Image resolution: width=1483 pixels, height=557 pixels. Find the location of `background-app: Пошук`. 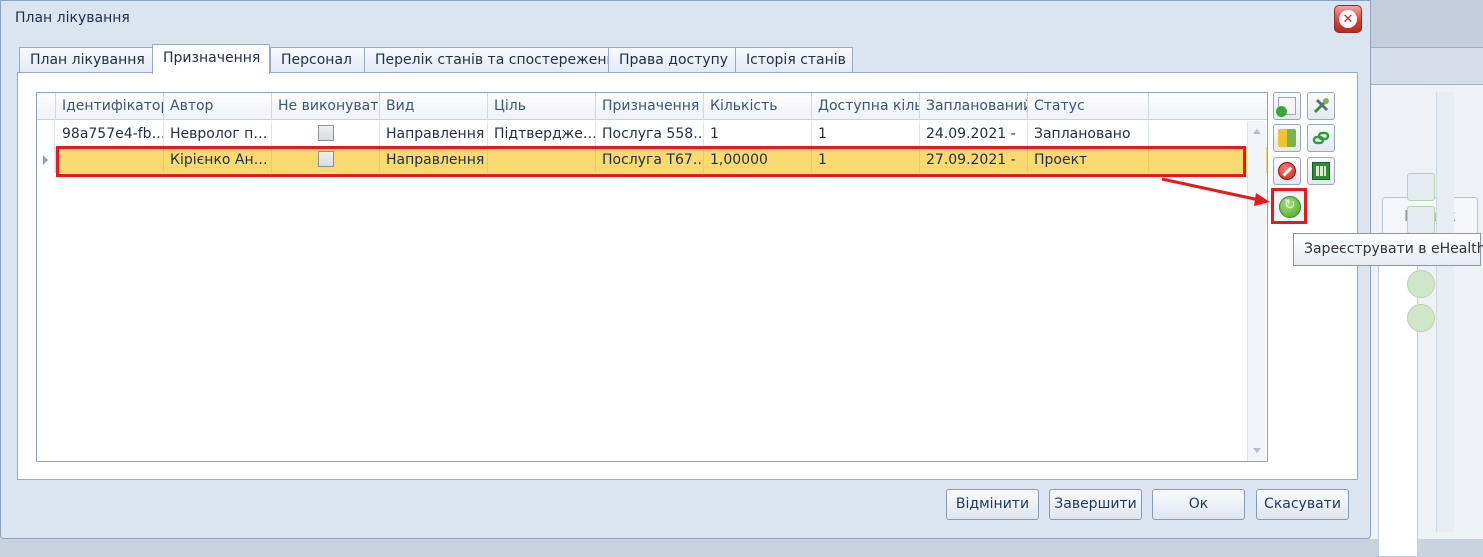

background-app: Пошук is located at coordinates (1426, 278).